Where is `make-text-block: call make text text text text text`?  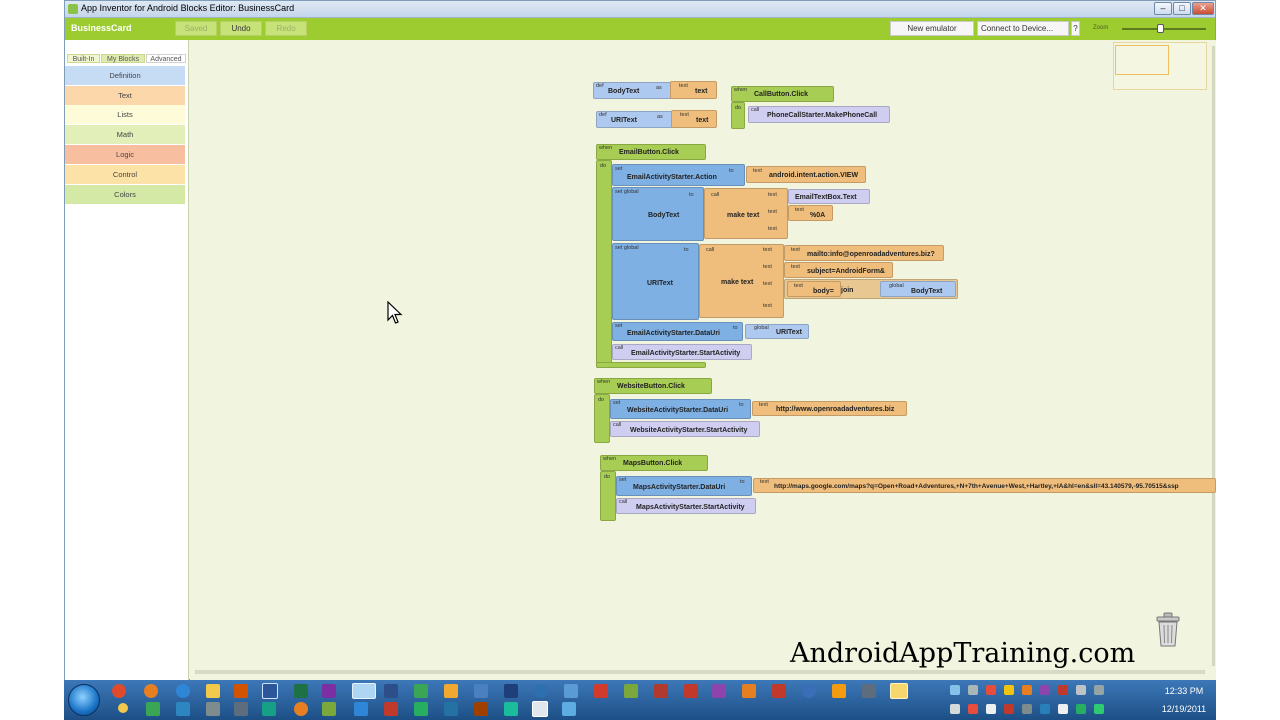
make-text-block: call make text text text text text is located at coordinates (741, 281).